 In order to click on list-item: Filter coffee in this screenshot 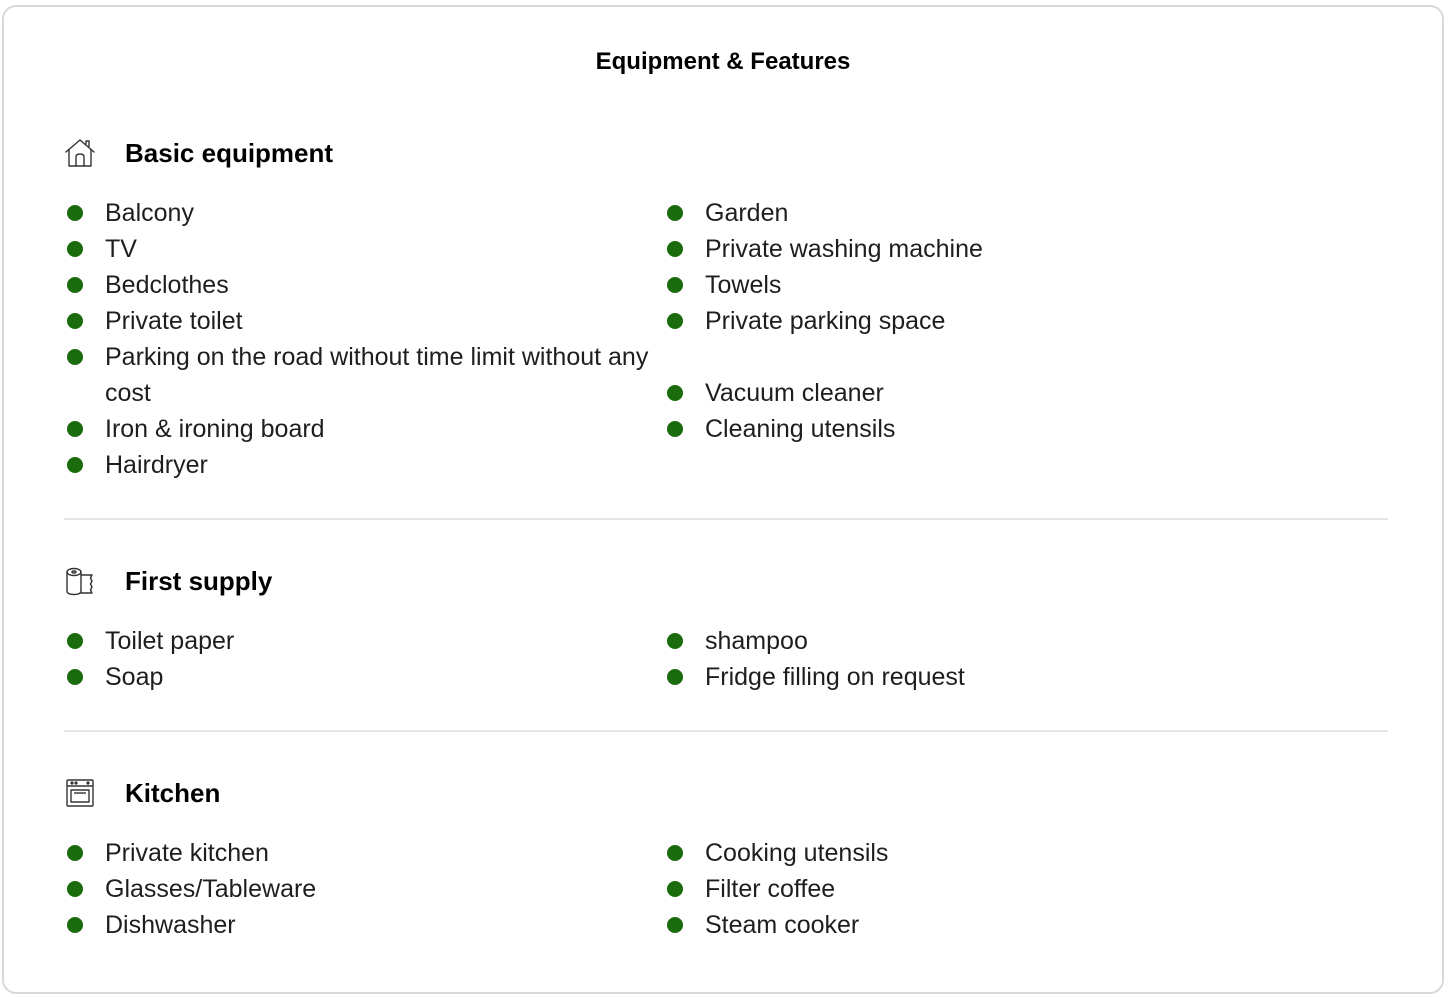, I will do `click(959, 889)`.